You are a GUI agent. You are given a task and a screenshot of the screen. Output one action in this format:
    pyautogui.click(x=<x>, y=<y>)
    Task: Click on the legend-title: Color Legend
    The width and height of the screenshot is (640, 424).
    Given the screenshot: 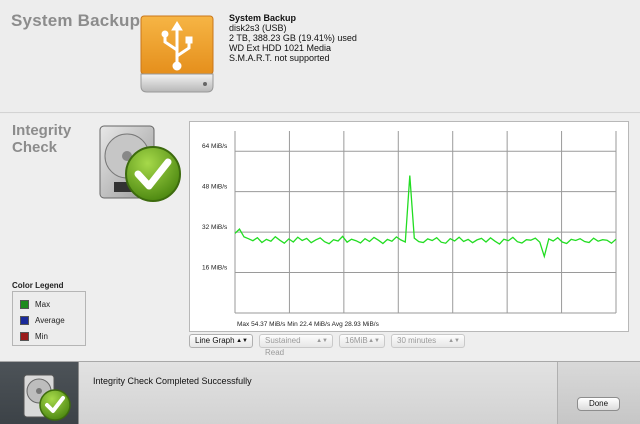 What is the action you would take?
    pyautogui.click(x=38, y=285)
    